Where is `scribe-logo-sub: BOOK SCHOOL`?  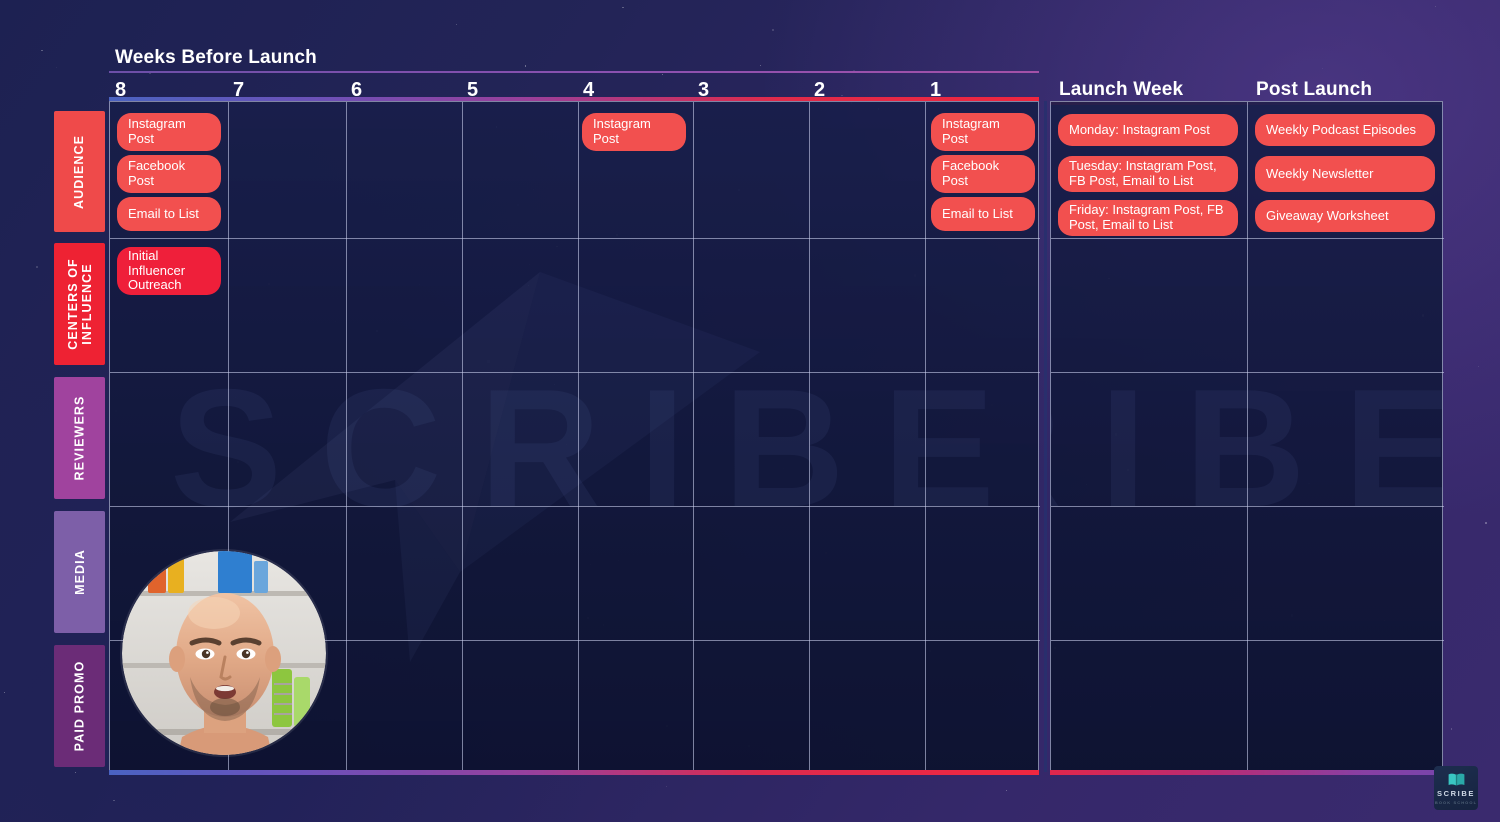 scribe-logo-sub: BOOK SCHOOL is located at coordinates (1456, 802).